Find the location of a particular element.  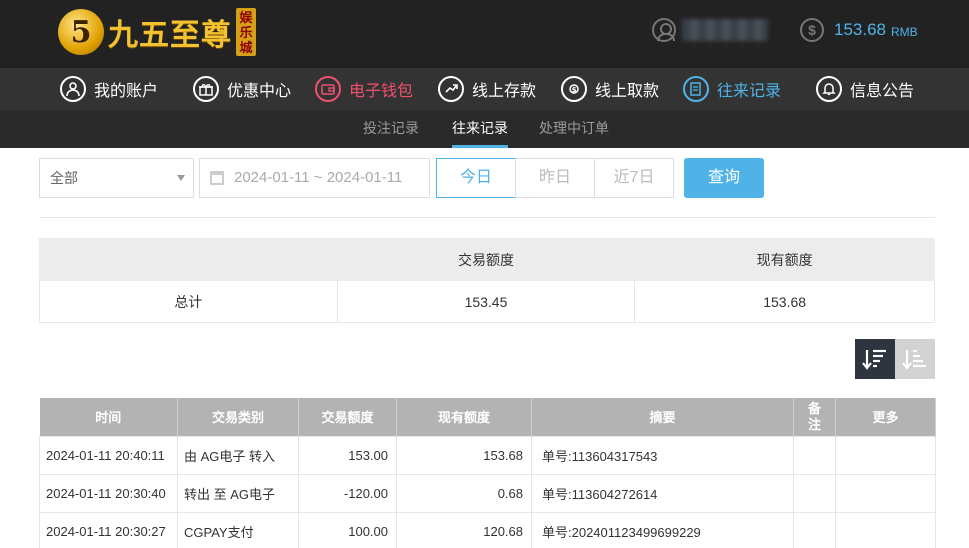

nav-label: 优惠中心 is located at coordinates (259, 91).